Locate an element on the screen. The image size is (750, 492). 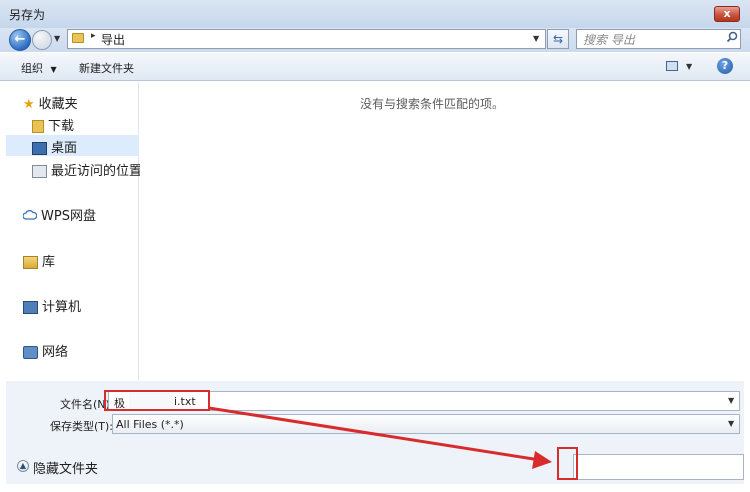
annotation-arrow is located at coordinates (380, 437).